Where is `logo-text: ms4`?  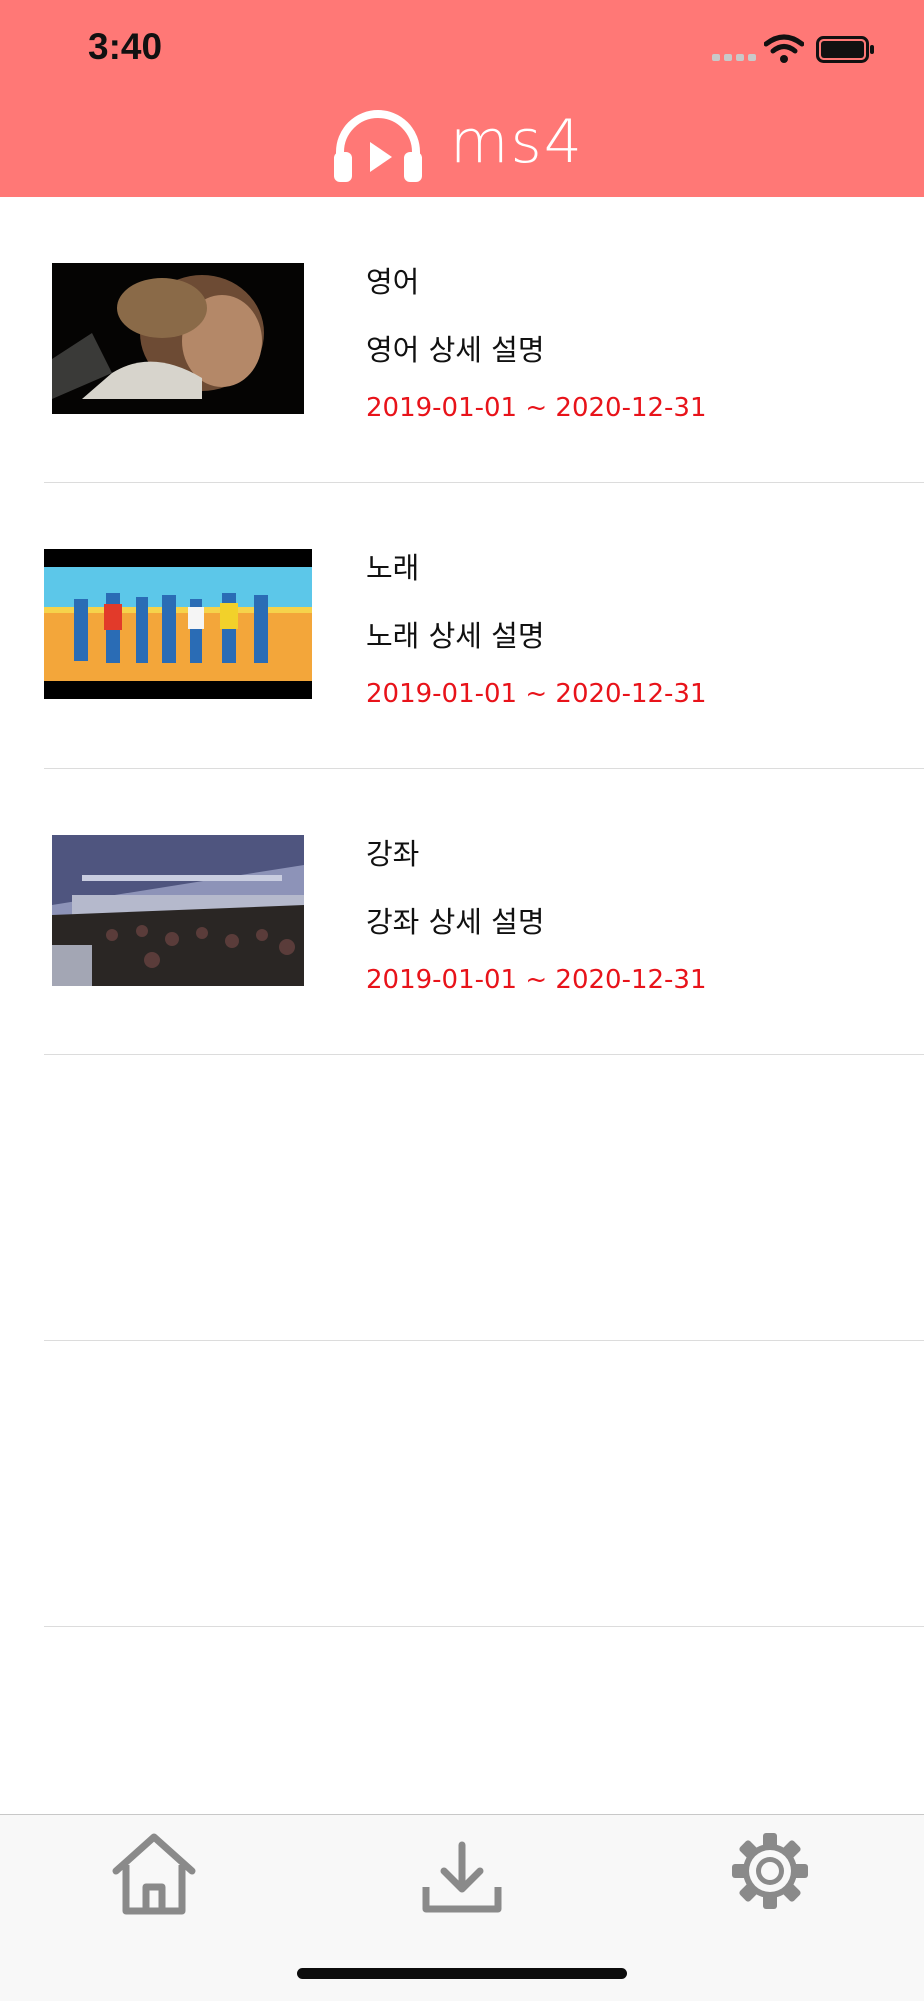 logo-text: ms4 is located at coordinates (517, 142).